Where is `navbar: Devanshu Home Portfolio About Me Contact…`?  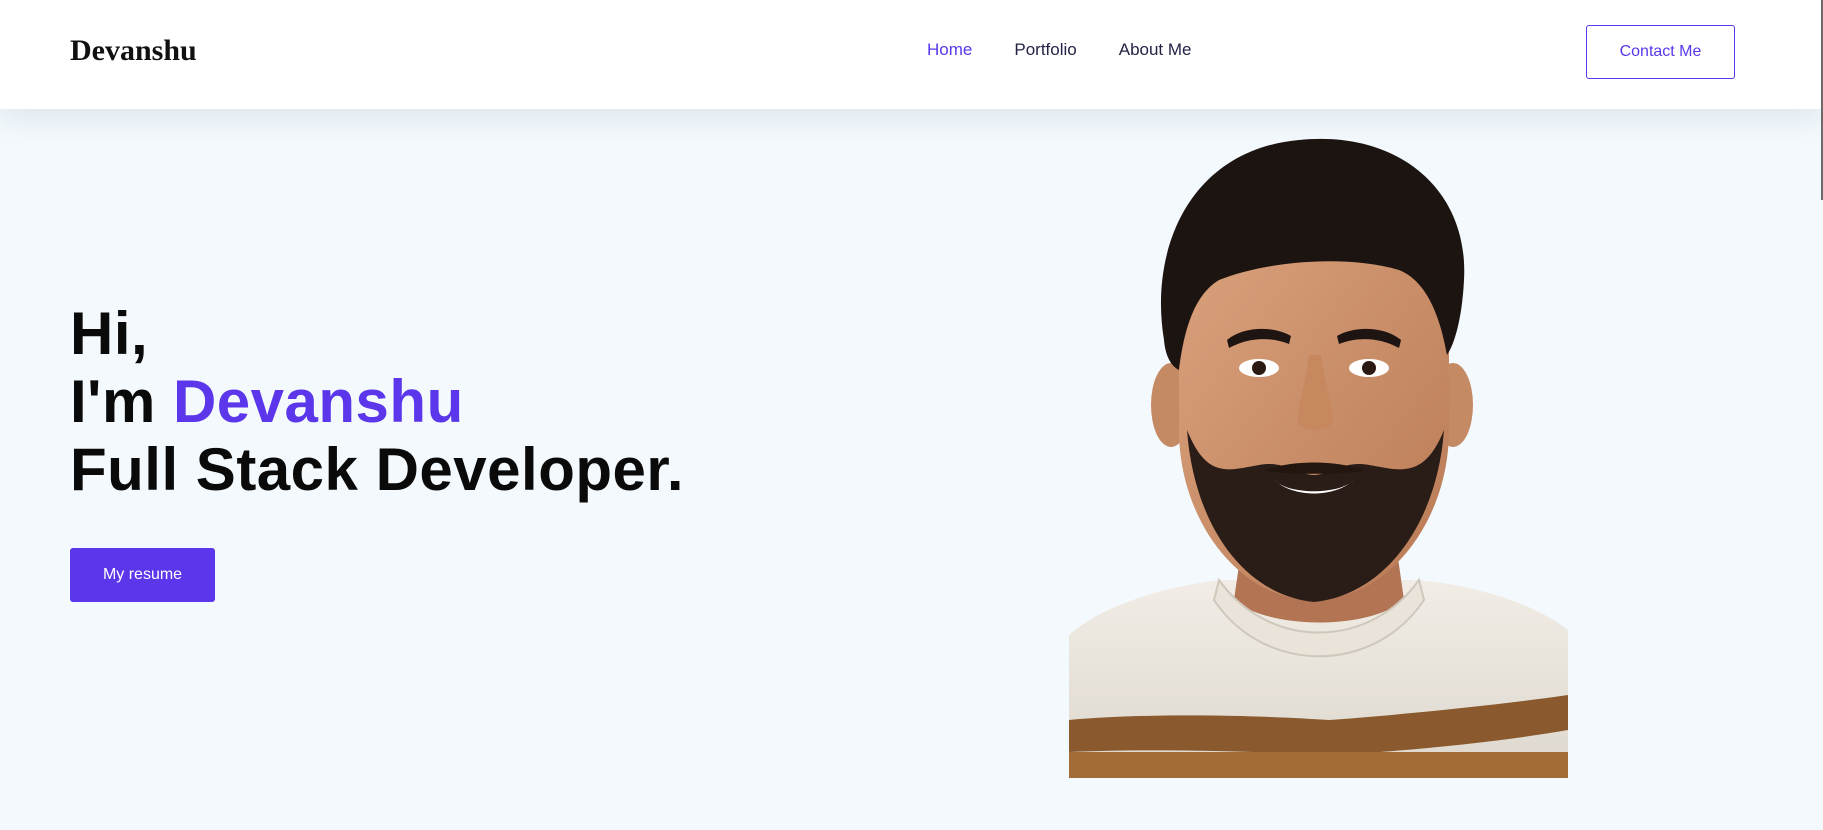
navbar: Devanshu Home Portfolio About Me Contact… is located at coordinates (911, 54).